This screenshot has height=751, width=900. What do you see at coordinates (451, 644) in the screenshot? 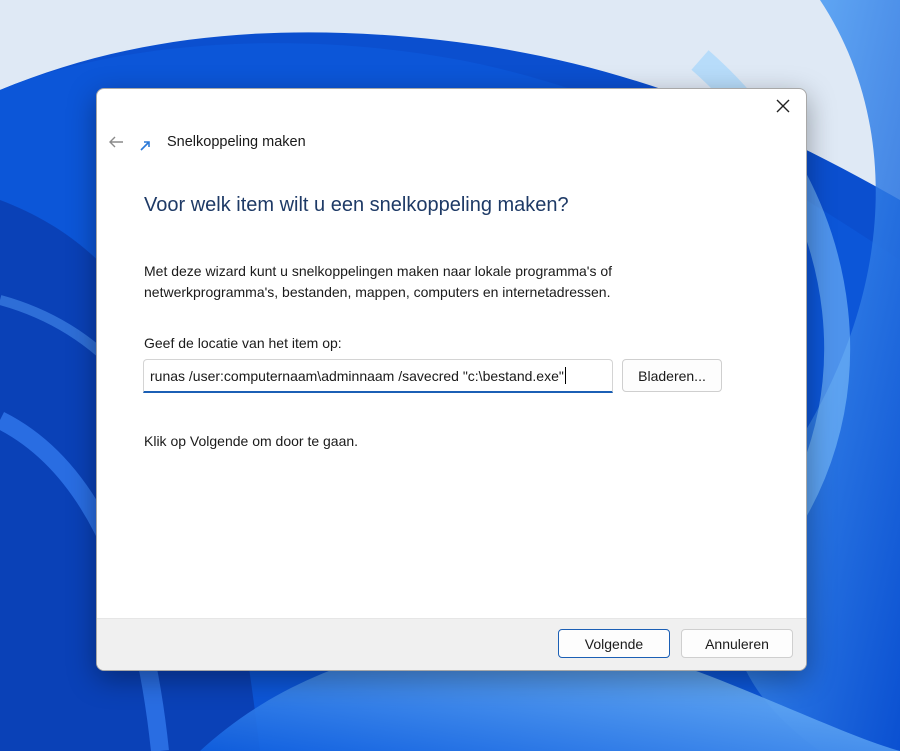
I see `dialog-footer: Volgende Annuleren` at bounding box center [451, 644].